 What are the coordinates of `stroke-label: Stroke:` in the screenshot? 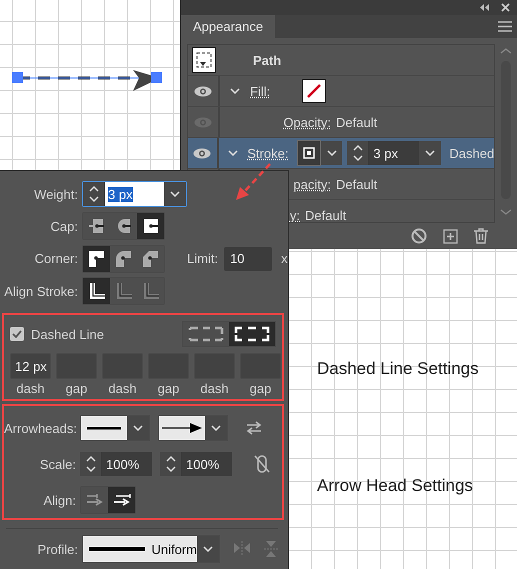 It's located at (267, 153).